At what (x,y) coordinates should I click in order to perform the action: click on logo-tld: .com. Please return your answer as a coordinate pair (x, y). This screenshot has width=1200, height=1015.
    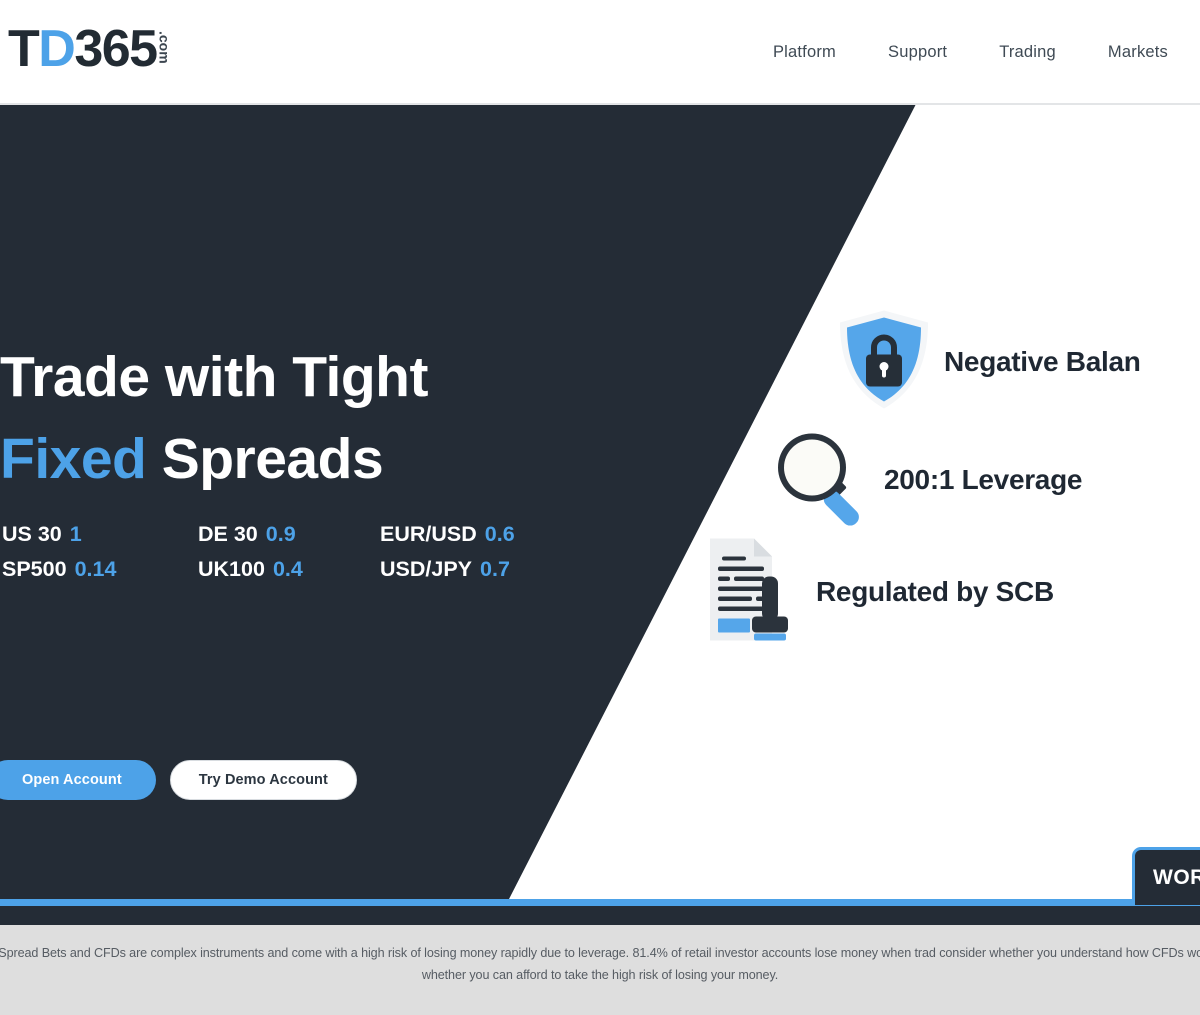
    Looking at the image, I should click on (164, 47).